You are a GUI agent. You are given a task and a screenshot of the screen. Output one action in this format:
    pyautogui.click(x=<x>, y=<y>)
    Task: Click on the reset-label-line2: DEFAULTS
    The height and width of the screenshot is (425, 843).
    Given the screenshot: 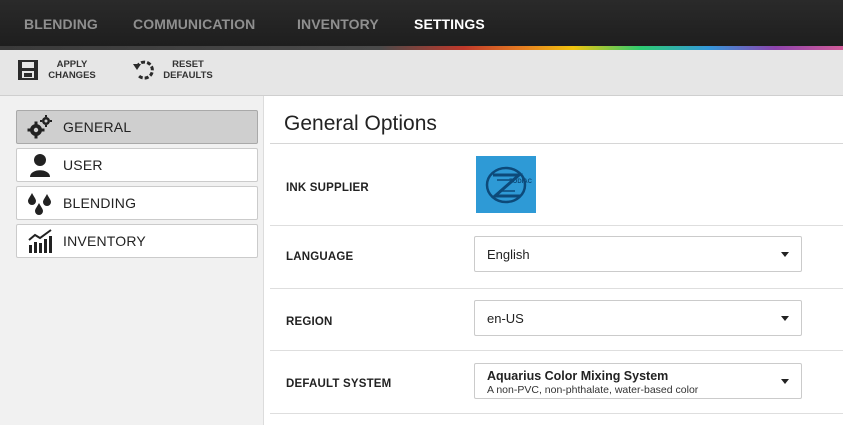 What is the action you would take?
    pyautogui.click(x=188, y=75)
    